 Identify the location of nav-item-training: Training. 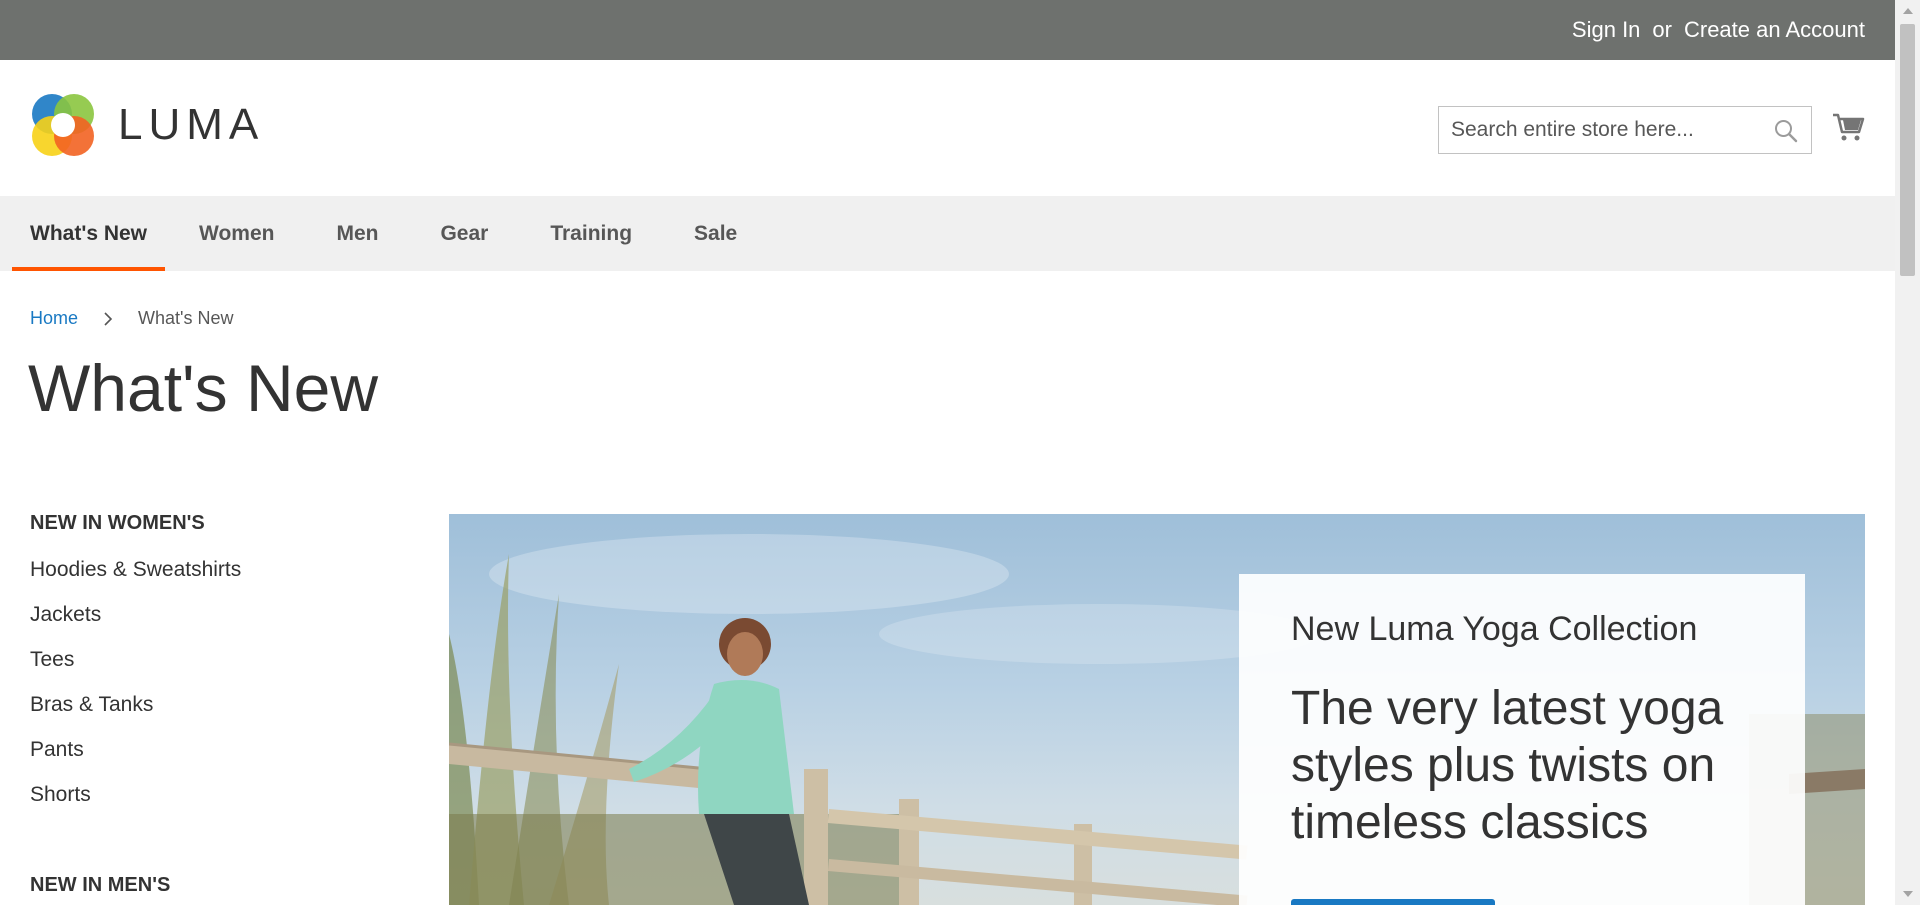
(591, 233).